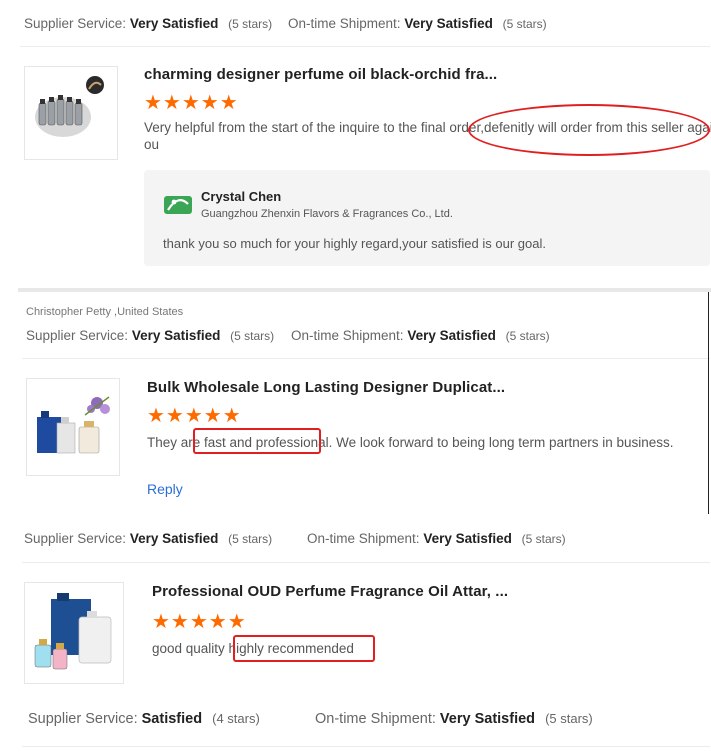 The height and width of the screenshot is (752, 711). Describe the element at coordinates (241, 196) in the screenshot. I see `reply-author-name: Crystal Chen` at that location.